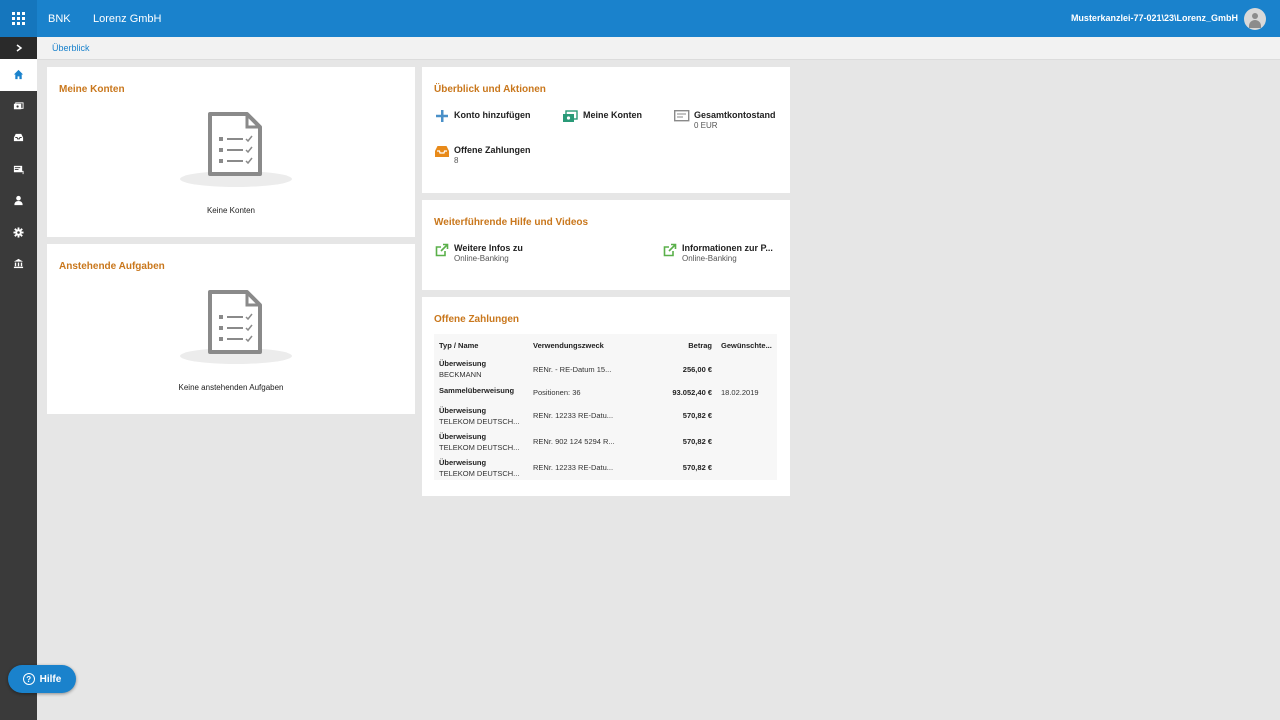 Image resolution: width=1280 pixels, height=720 pixels. Describe the element at coordinates (740, 392) in the screenshot. I see `payment-date: 18.02.2019` at that location.